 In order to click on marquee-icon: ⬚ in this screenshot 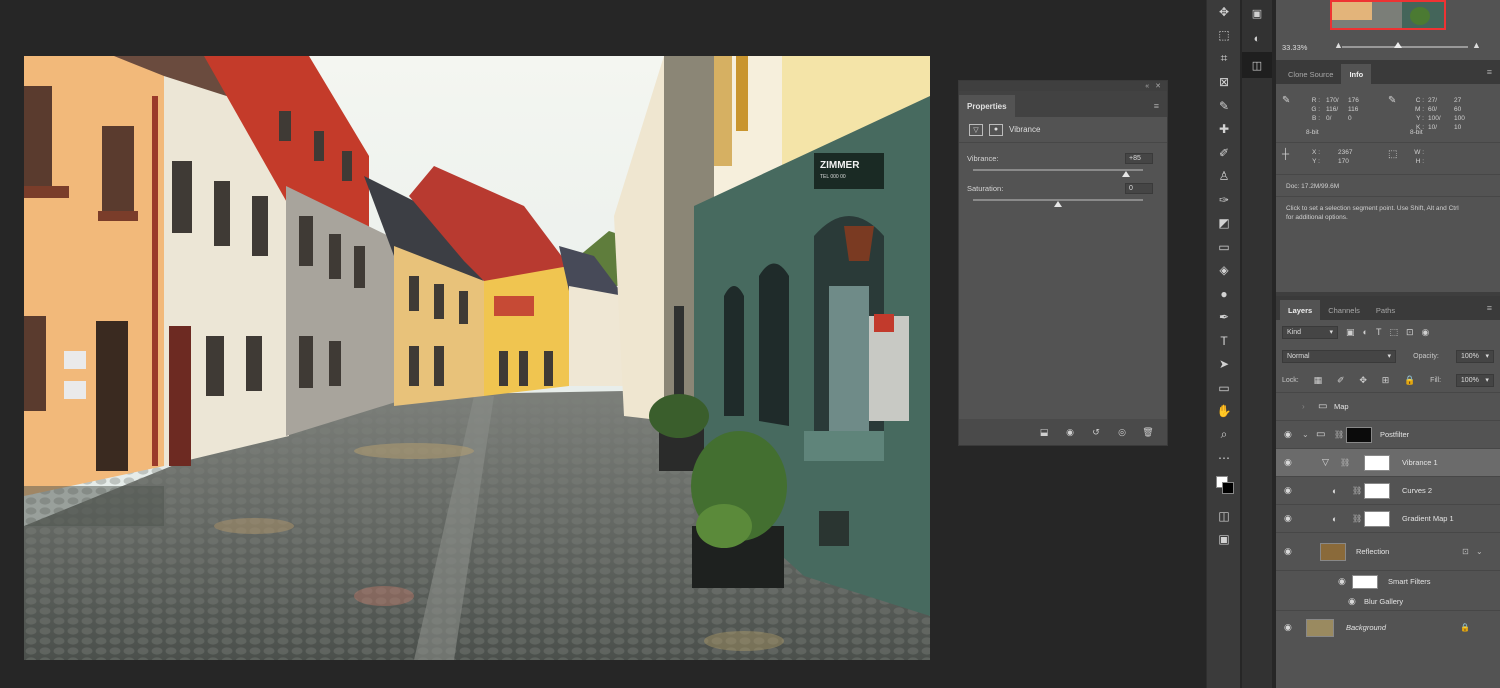, I will do `click(1224, 36)`.